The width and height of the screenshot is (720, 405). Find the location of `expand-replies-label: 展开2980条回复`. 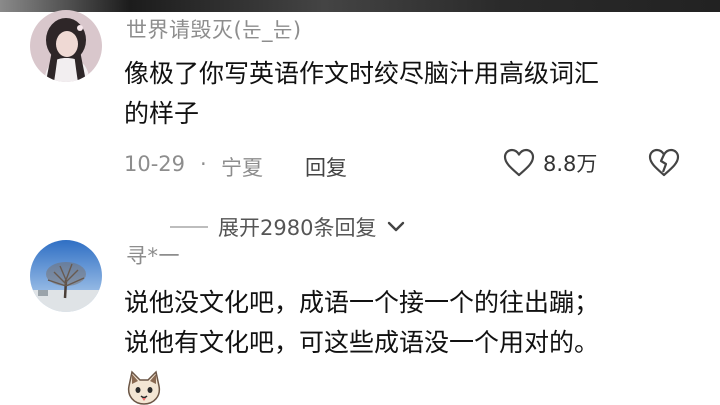

expand-replies-label: 展开2980条回复 is located at coordinates (297, 228).